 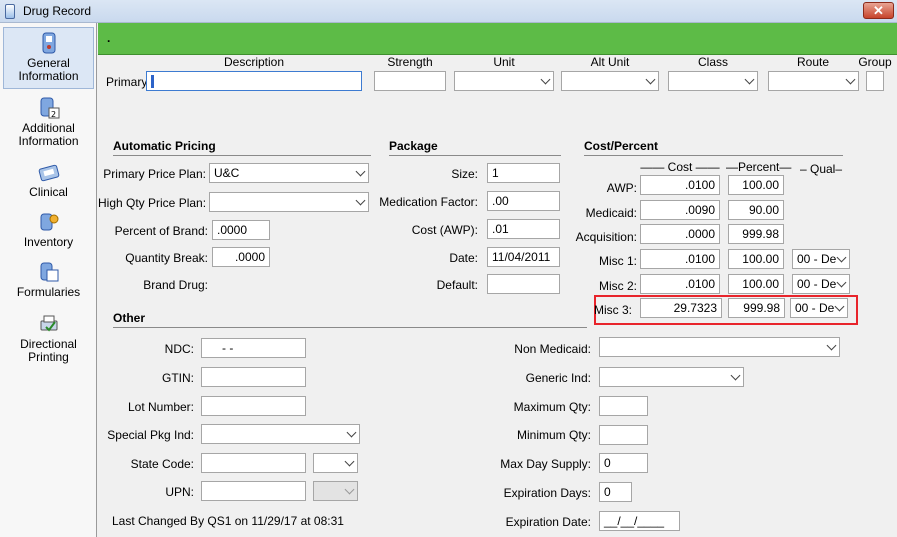 What do you see at coordinates (48, 242) in the screenshot?
I see `sidebar-item-label: Inventory` at bounding box center [48, 242].